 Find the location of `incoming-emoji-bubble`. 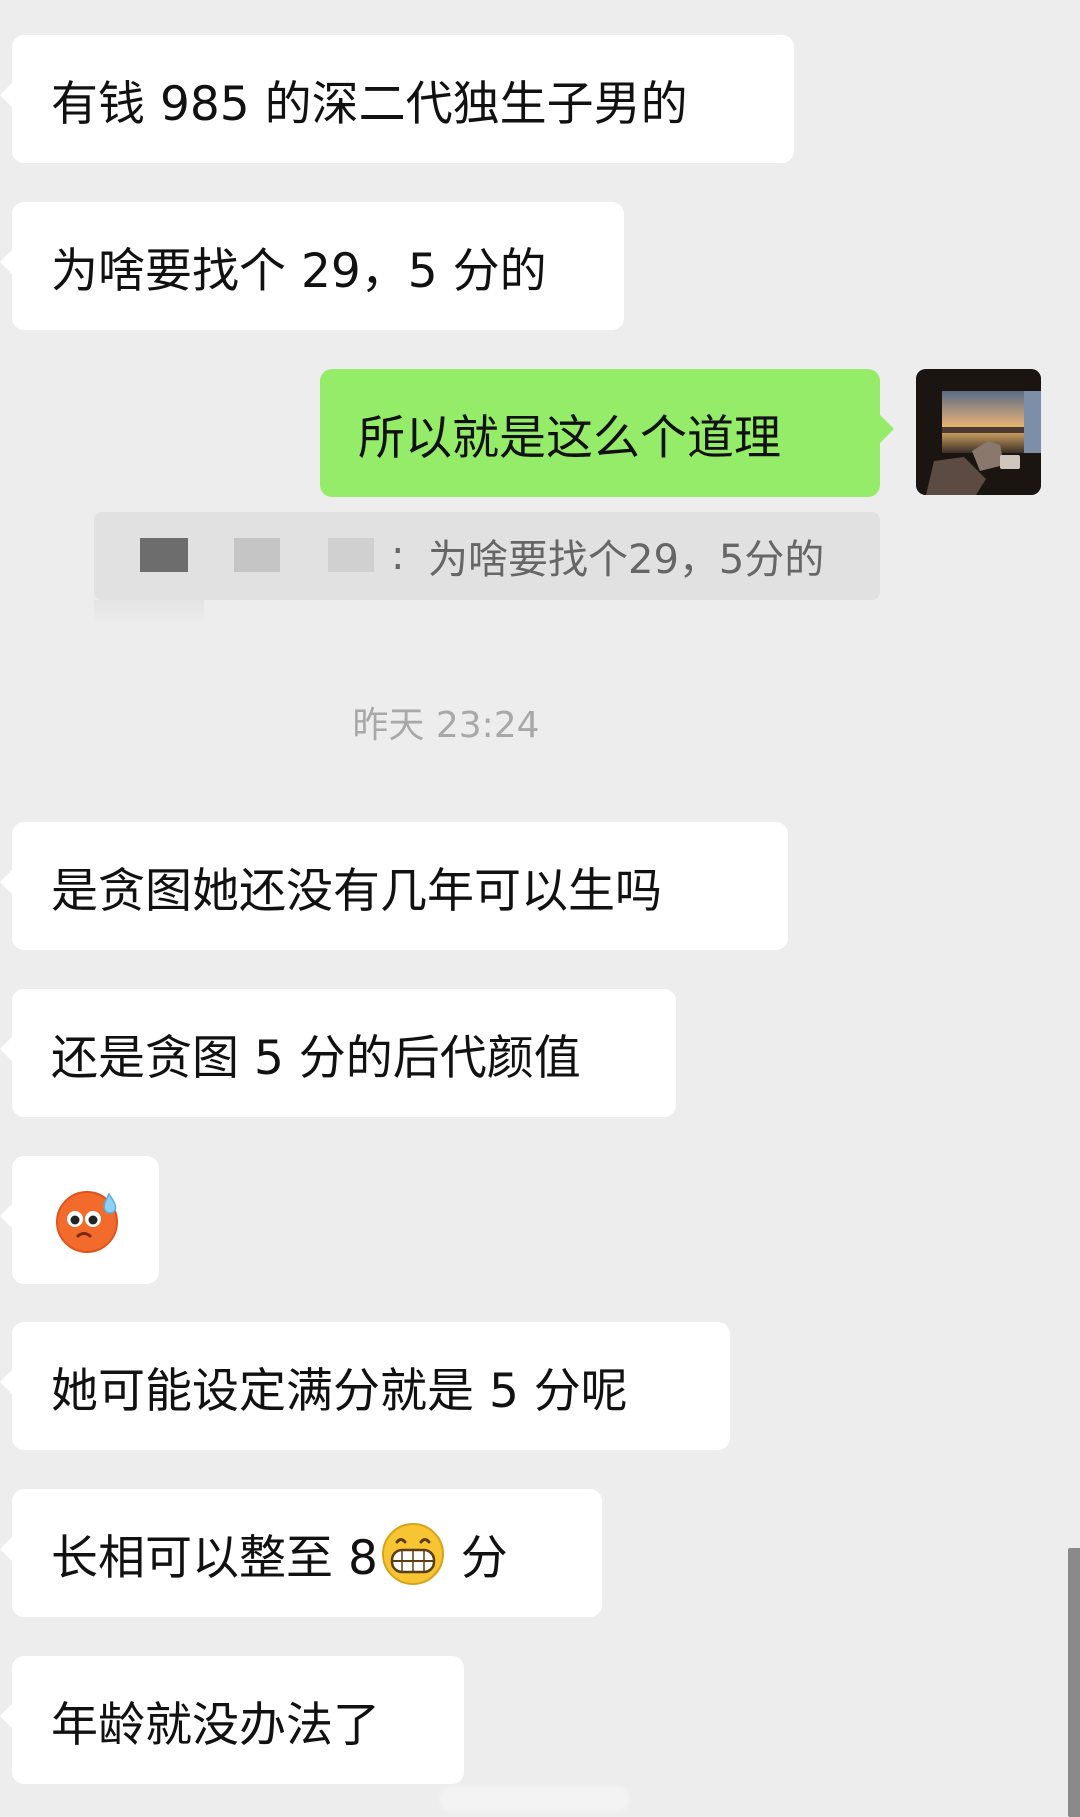

incoming-emoji-bubble is located at coordinates (79, 1220).